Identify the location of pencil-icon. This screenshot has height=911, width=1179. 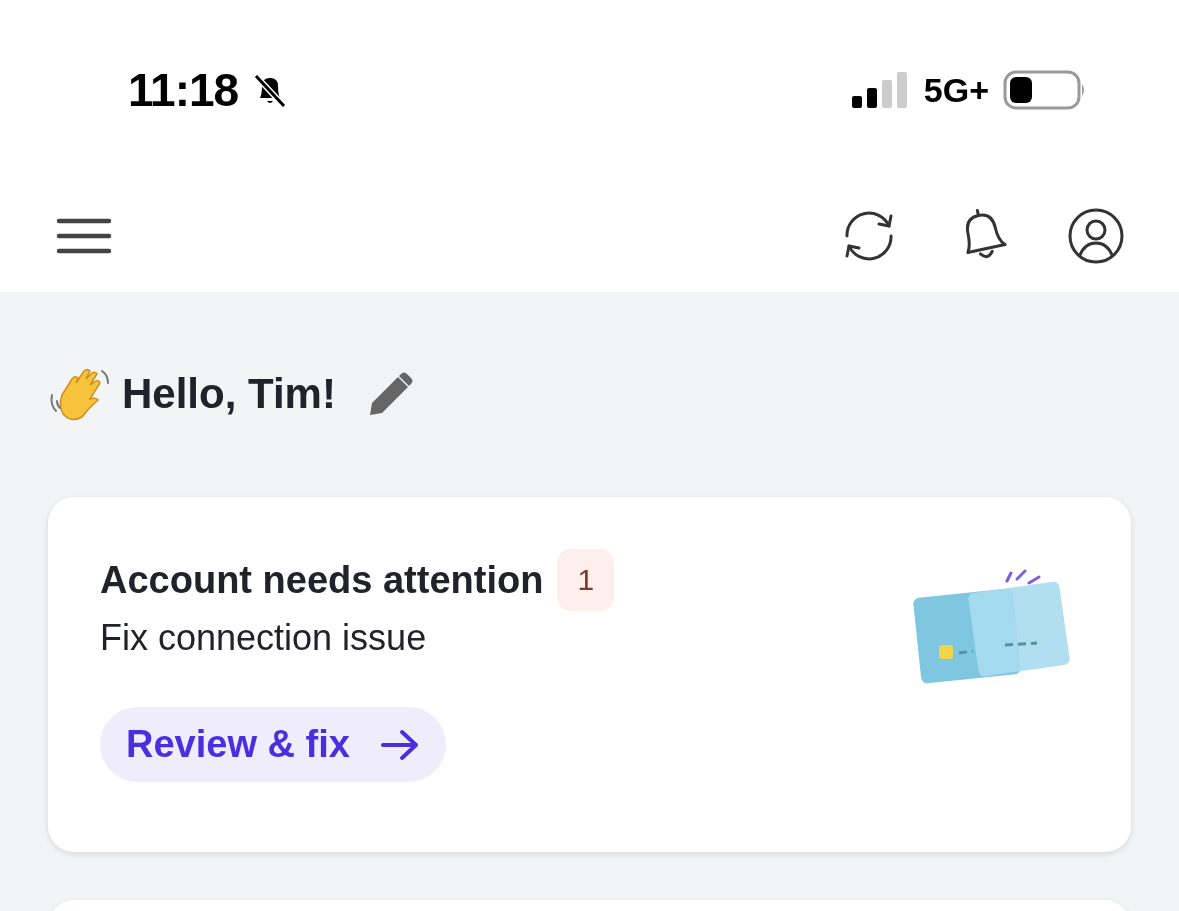
(390, 394).